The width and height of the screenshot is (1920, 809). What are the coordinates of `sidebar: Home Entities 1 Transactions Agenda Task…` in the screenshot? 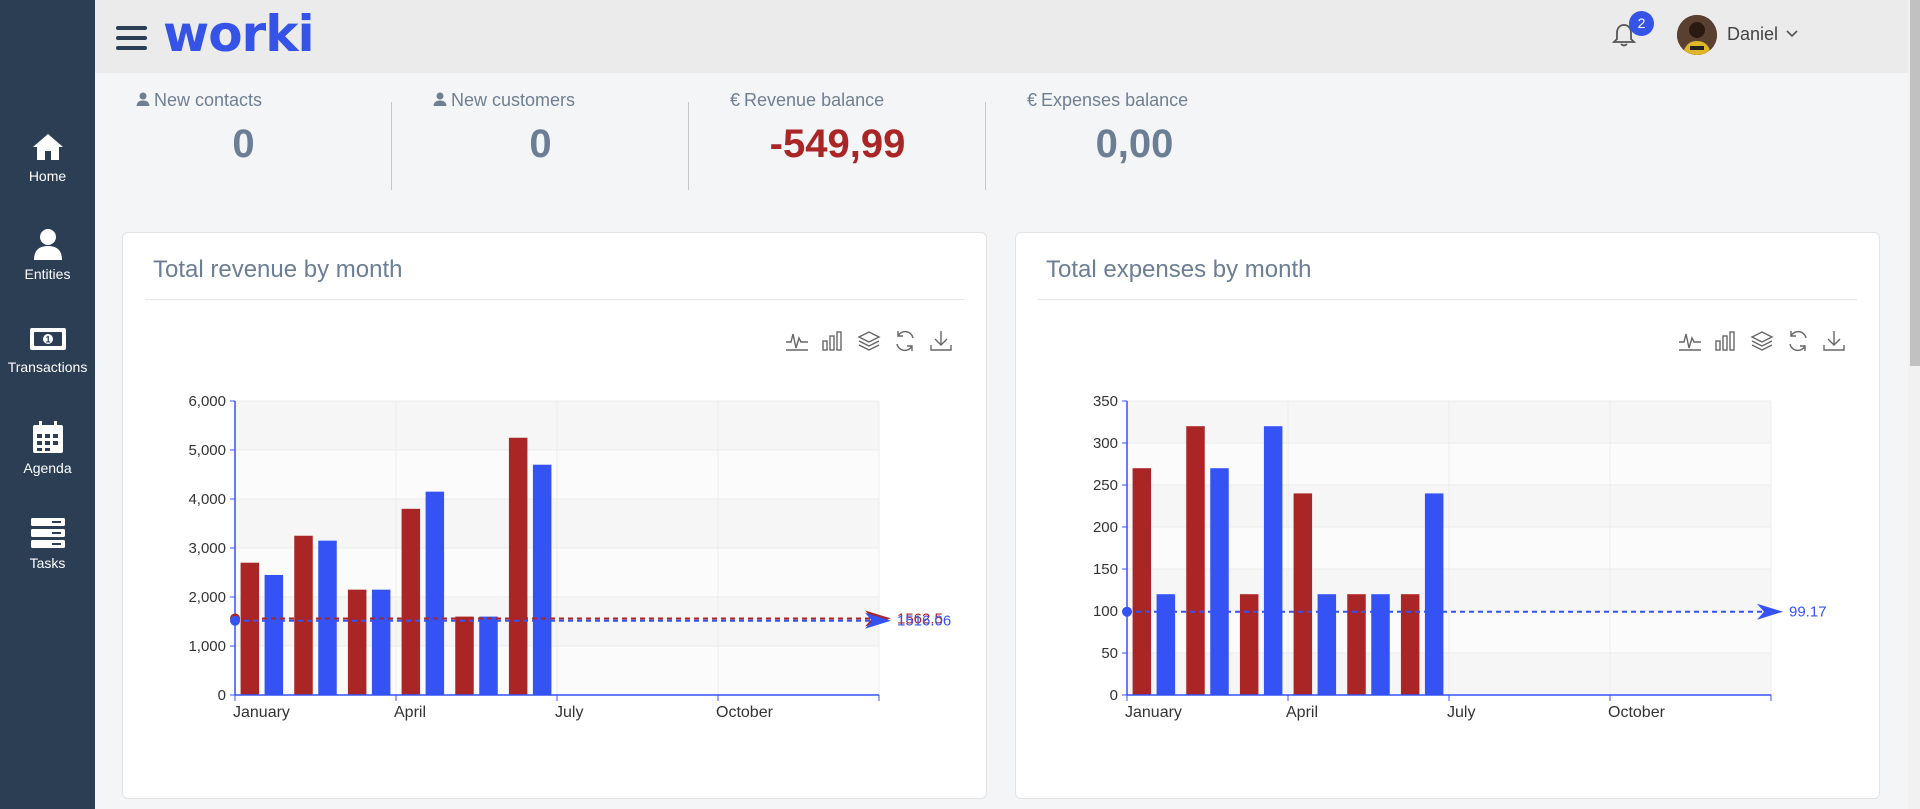 It's located at (47, 404).